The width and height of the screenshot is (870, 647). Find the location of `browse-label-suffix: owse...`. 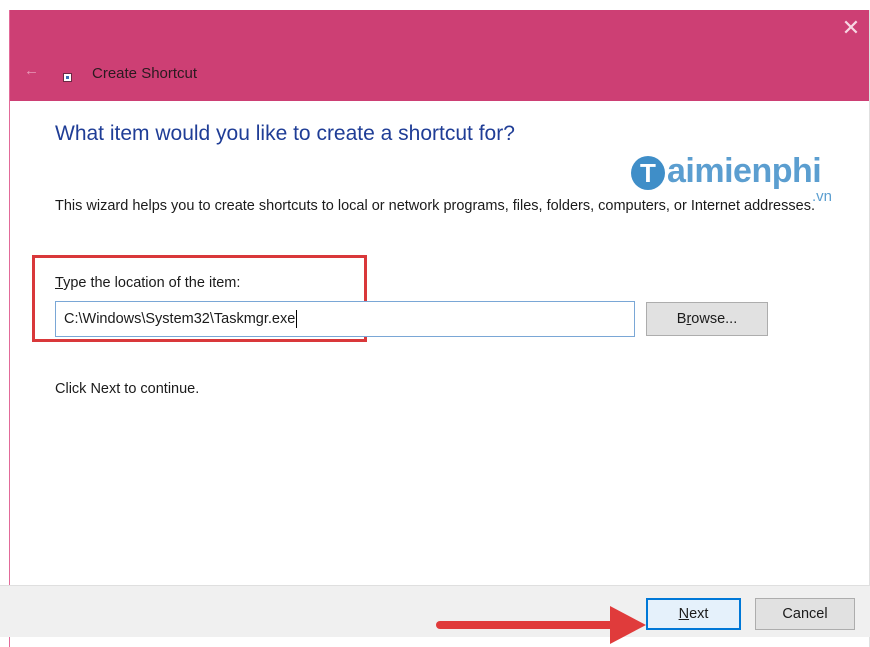

browse-label-suffix: owse... is located at coordinates (714, 319).